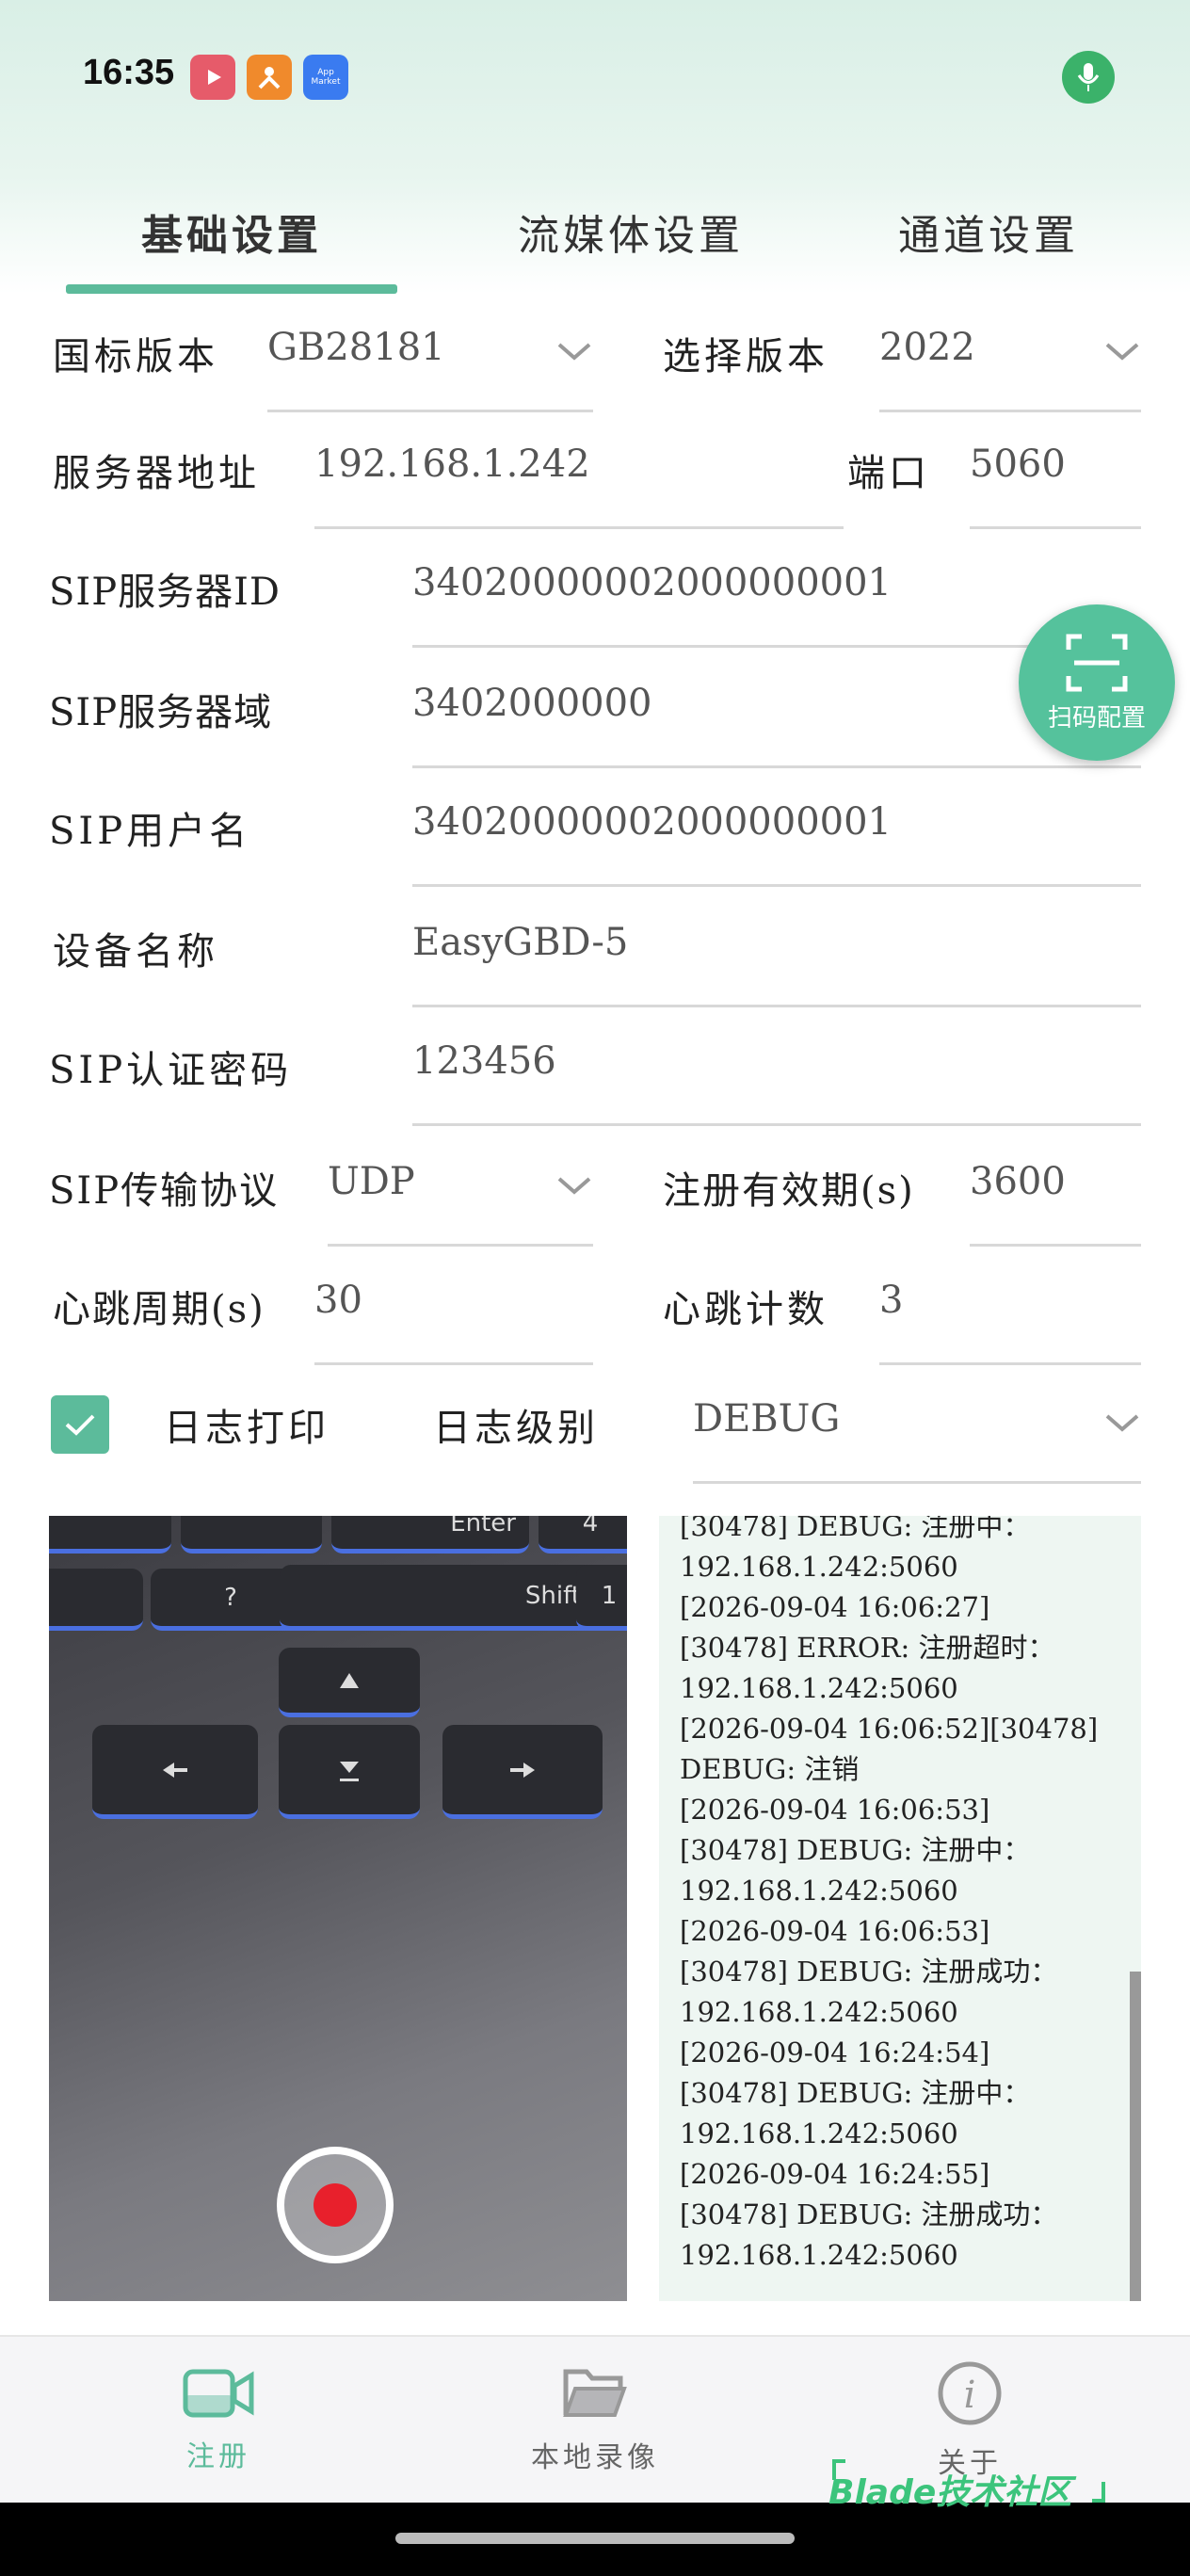 This screenshot has height=2576, width=1190. What do you see at coordinates (595, 75) in the screenshot?
I see `status-bar: 16:35 App Market` at bounding box center [595, 75].